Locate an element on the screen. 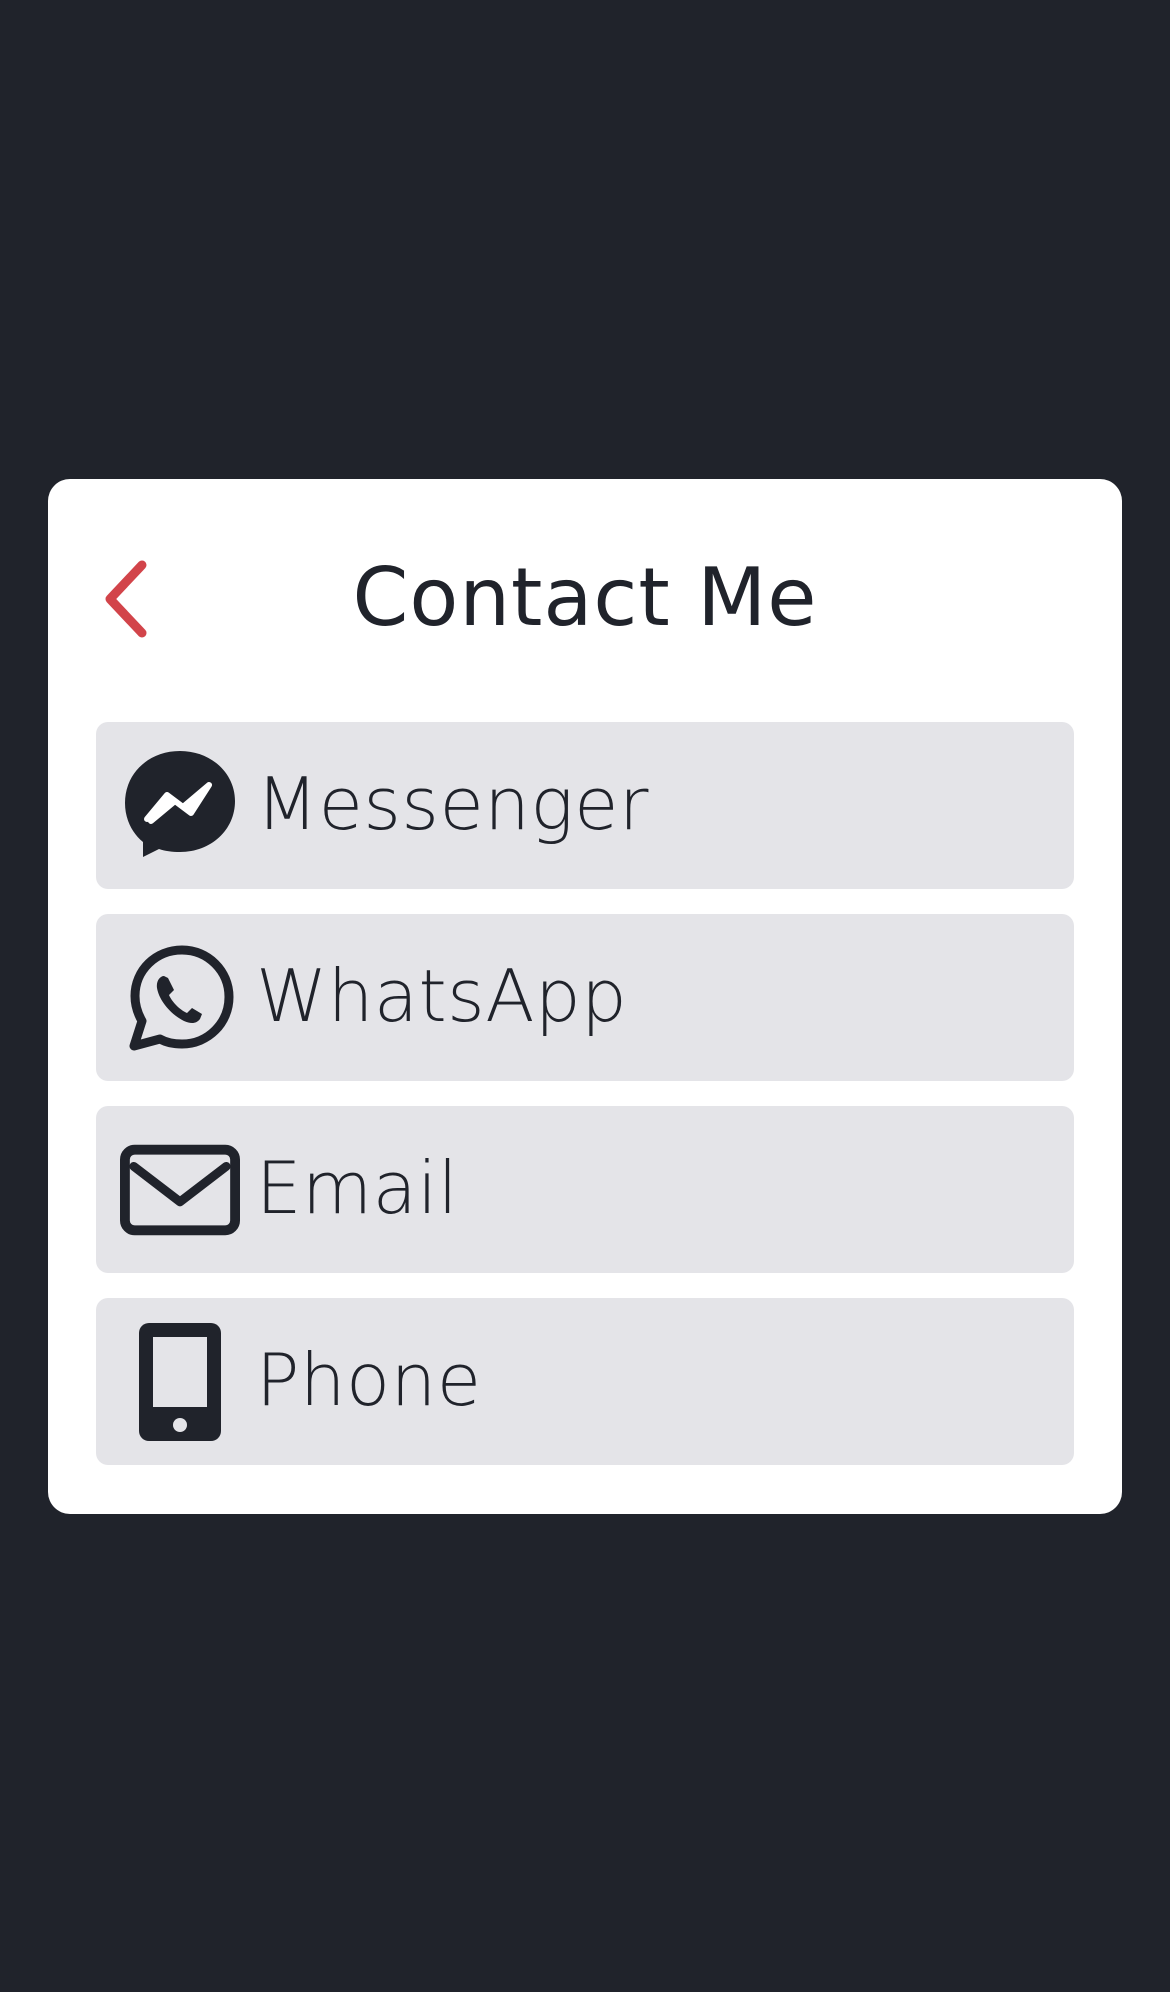  whatsapp-label: WhatsApp is located at coordinates (442, 995).